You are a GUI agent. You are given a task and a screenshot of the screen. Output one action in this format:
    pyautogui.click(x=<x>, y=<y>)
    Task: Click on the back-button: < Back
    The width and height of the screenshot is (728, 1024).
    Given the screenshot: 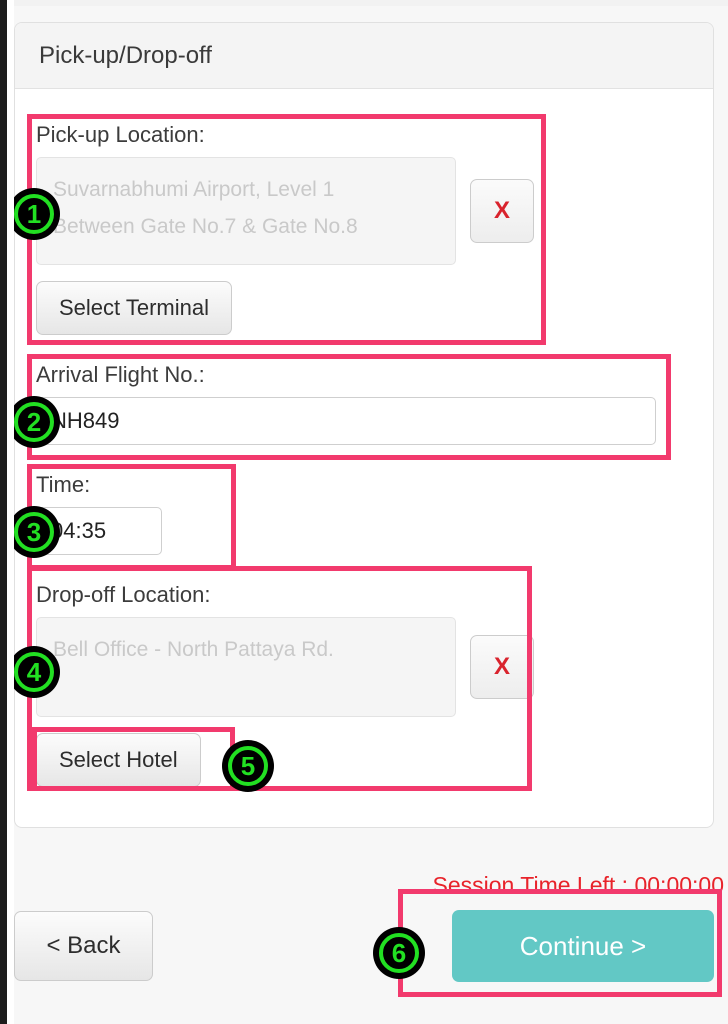 What is the action you would take?
    pyautogui.click(x=83, y=946)
    